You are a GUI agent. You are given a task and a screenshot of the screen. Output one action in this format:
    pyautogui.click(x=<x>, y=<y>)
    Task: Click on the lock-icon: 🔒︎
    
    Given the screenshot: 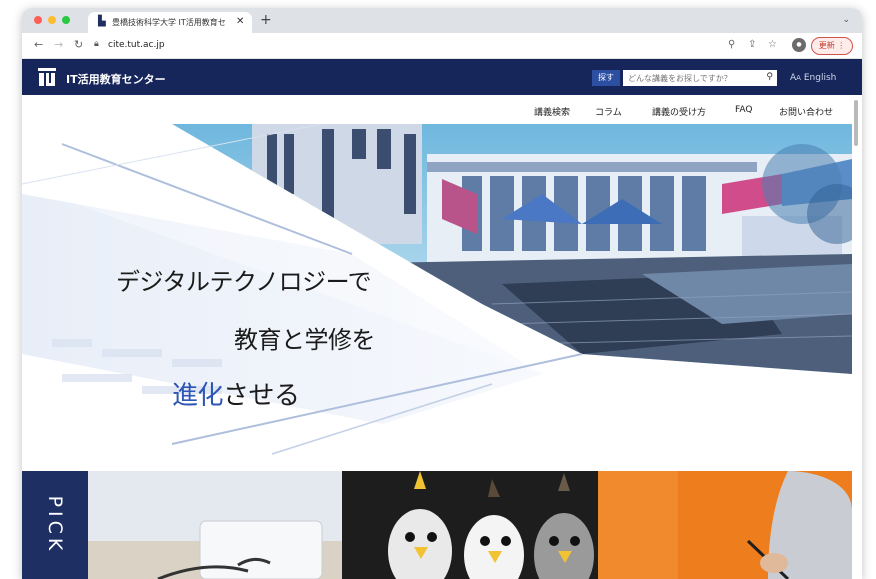 What is the action you would take?
    pyautogui.click(x=96, y=44)
    